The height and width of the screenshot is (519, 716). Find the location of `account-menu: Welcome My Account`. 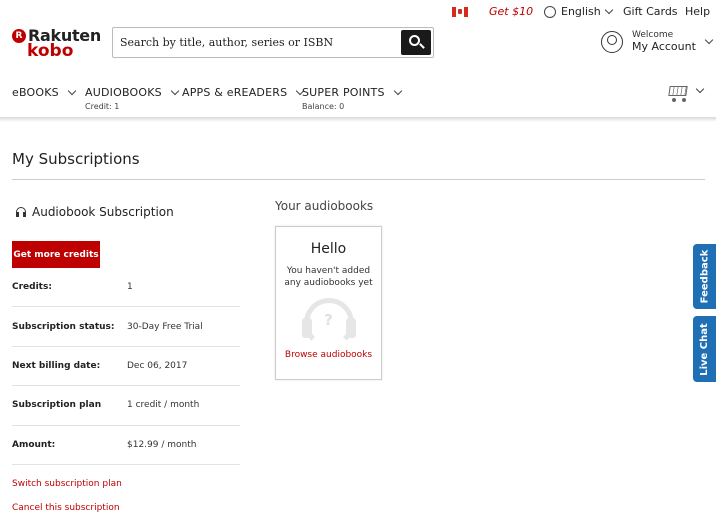

account-menu: Welcome My Account is located at coordinates (657, 41).